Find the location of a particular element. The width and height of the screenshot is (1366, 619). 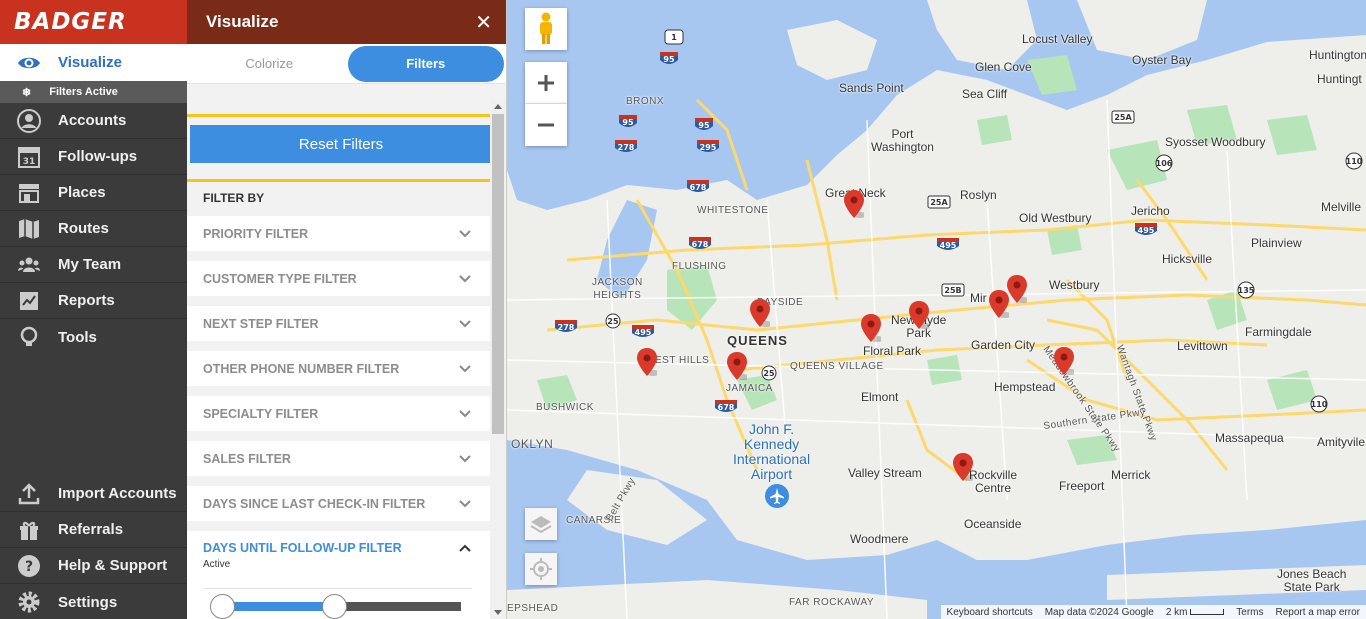

map-label: OKLYN is located at coordinates (532, 444).